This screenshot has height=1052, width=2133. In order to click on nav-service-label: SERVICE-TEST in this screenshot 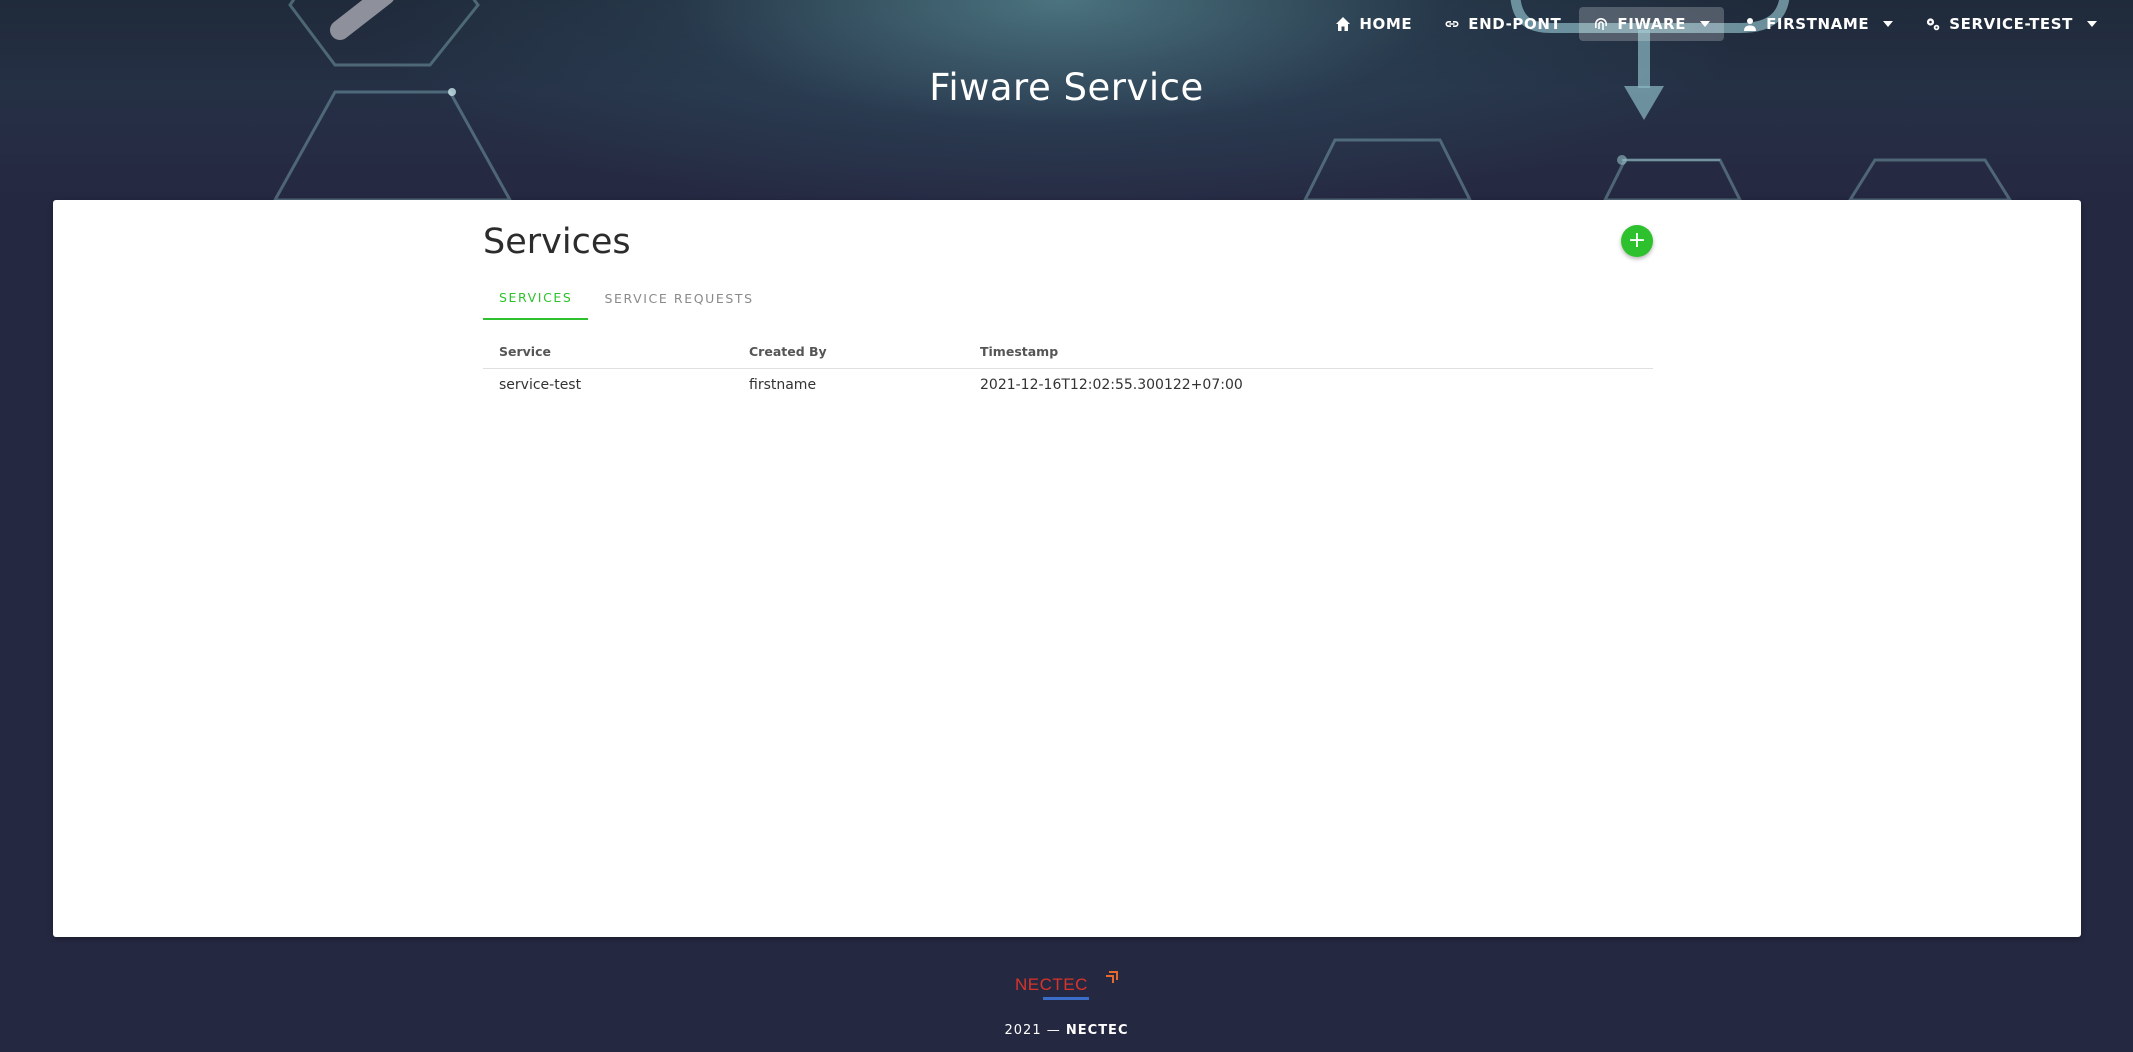, I will do `click(2011, 24)`.